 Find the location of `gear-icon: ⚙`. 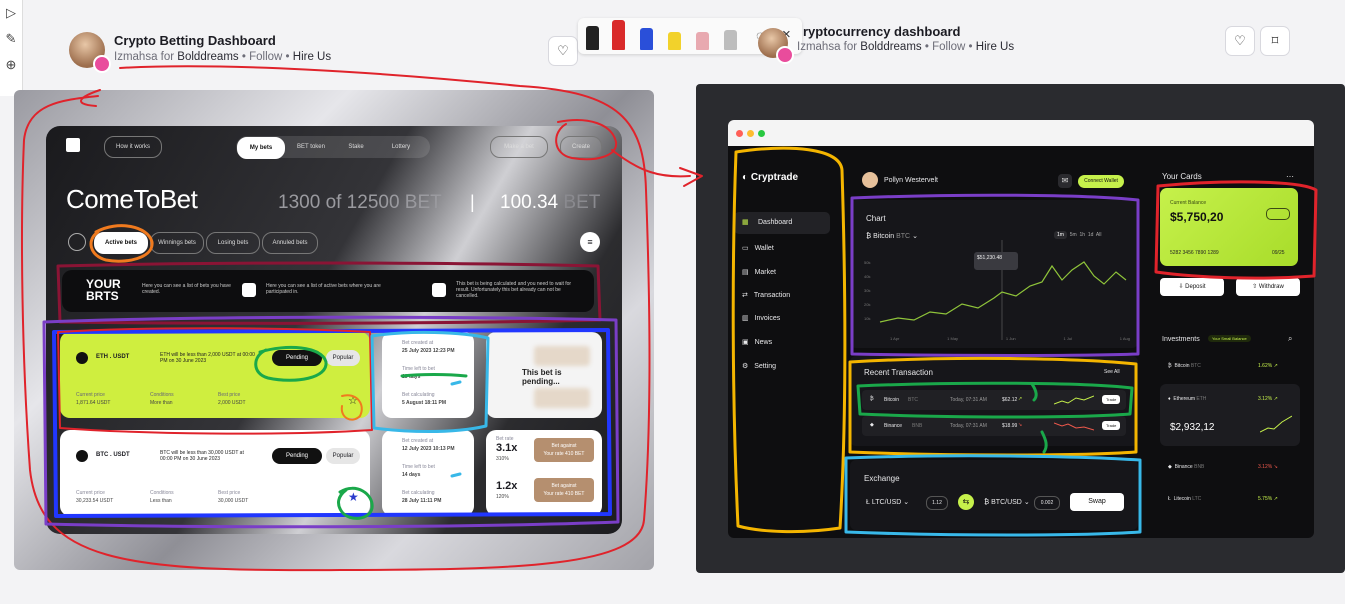

gear-icon: ⚙ is located at coordinates (745, 366).